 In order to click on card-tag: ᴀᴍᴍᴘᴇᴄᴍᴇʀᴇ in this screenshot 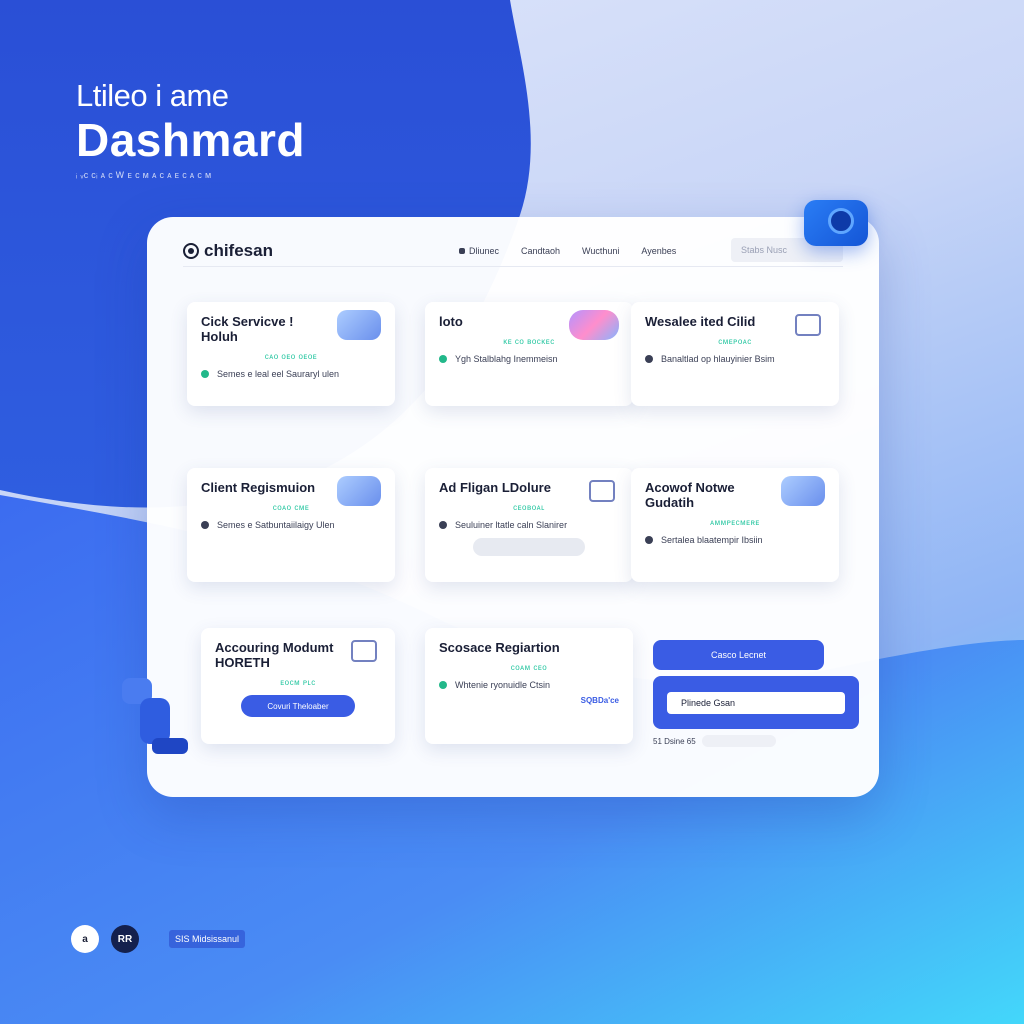, I will do `click(735, 522)`.